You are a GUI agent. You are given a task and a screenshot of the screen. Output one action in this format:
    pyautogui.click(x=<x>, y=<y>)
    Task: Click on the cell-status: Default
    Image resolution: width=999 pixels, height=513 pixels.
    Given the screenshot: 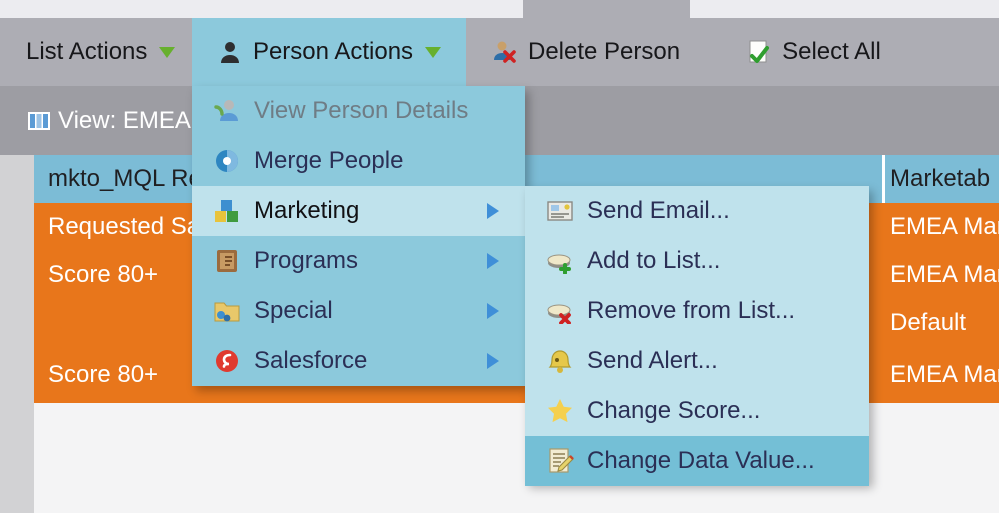 What is the action you would take?
    pyautogui.click(x=928, y=322)
    